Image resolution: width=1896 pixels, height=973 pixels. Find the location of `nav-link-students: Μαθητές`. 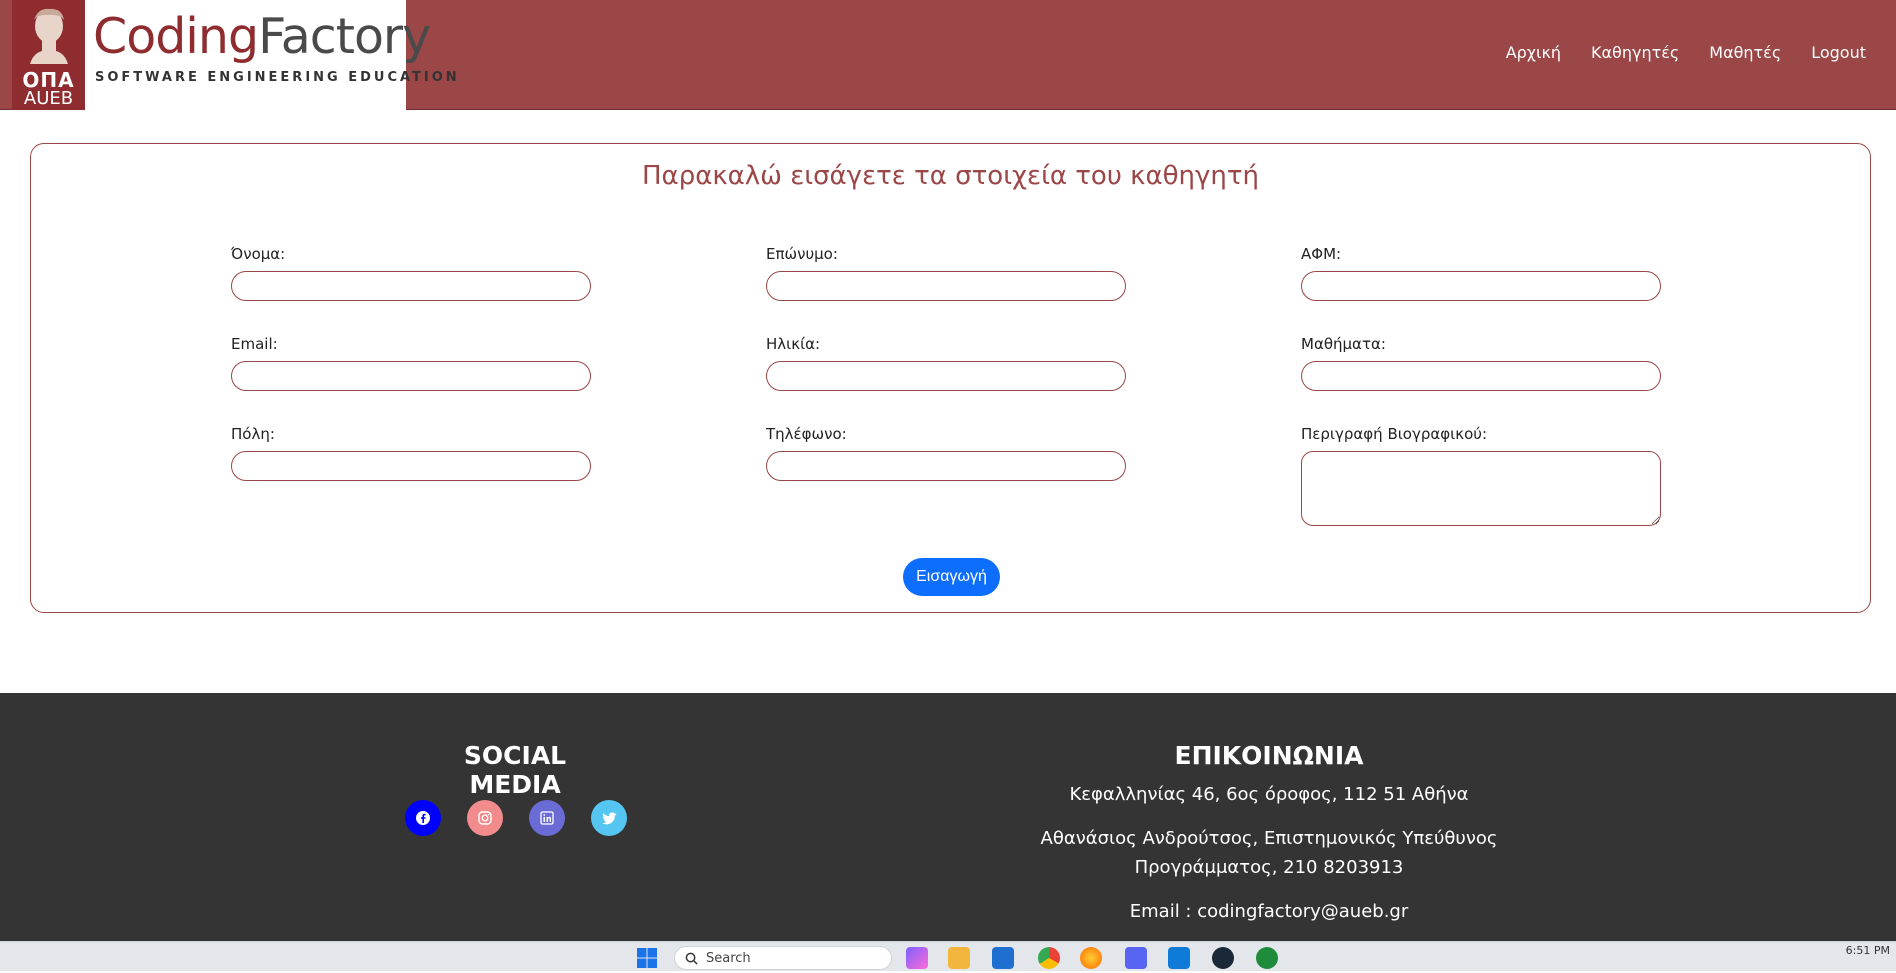

nav-link-students: Μαθητές is located at coordinates (1745, 52).